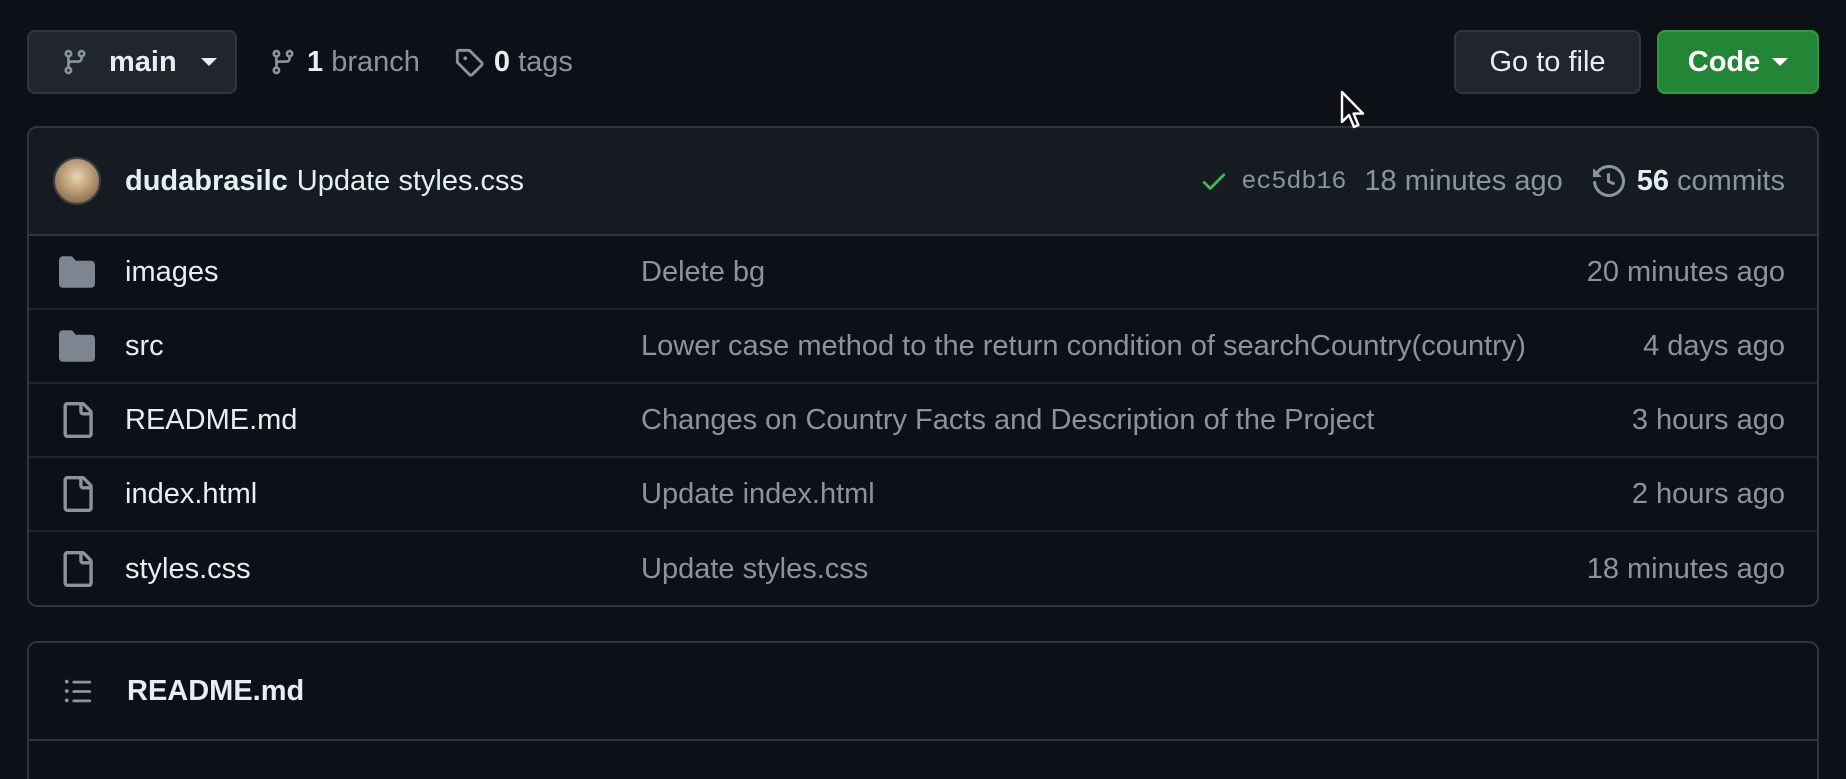 The height and width of the screenshot is (779, 1846). I want to click on code-button: Code, so click(1738, 62).